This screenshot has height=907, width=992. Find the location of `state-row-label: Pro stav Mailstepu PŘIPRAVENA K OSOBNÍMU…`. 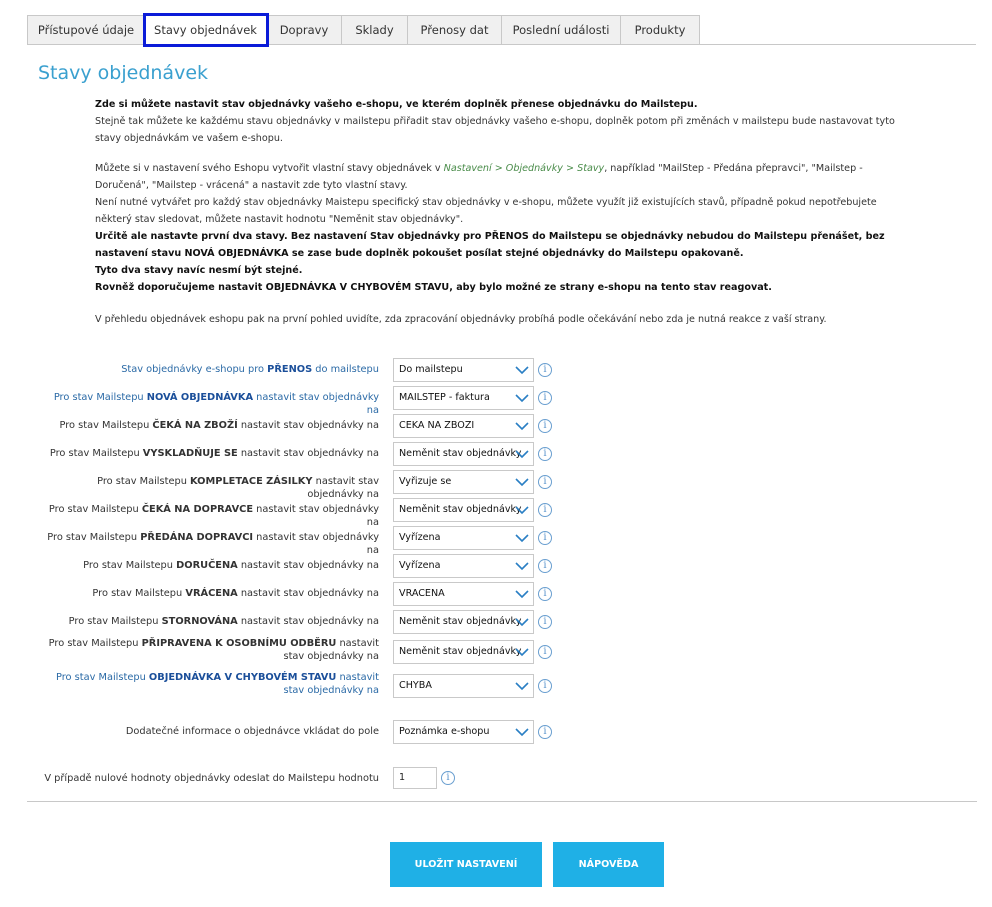

state-row-label: Pro stav Mailstepu PŘIPRAVENA K OSOBNÍMU… is located at coordinates (213, 650).